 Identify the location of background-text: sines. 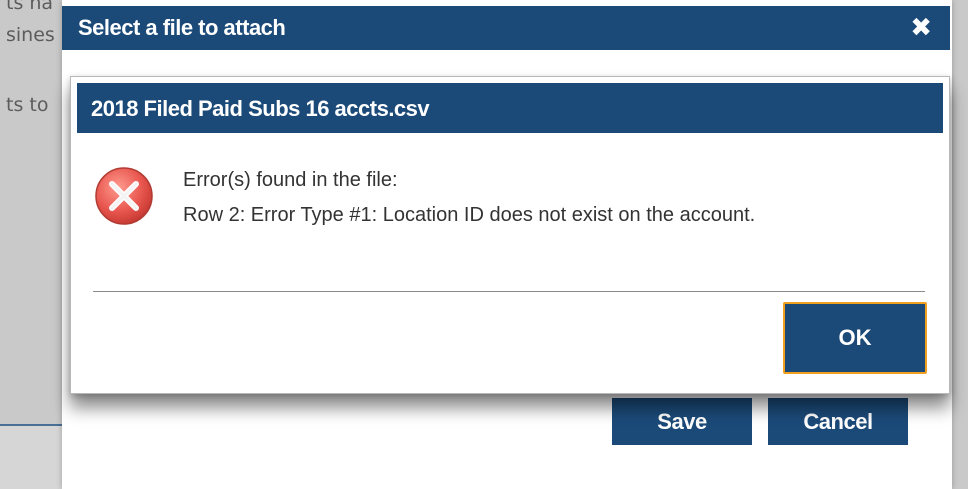
(30, 35).